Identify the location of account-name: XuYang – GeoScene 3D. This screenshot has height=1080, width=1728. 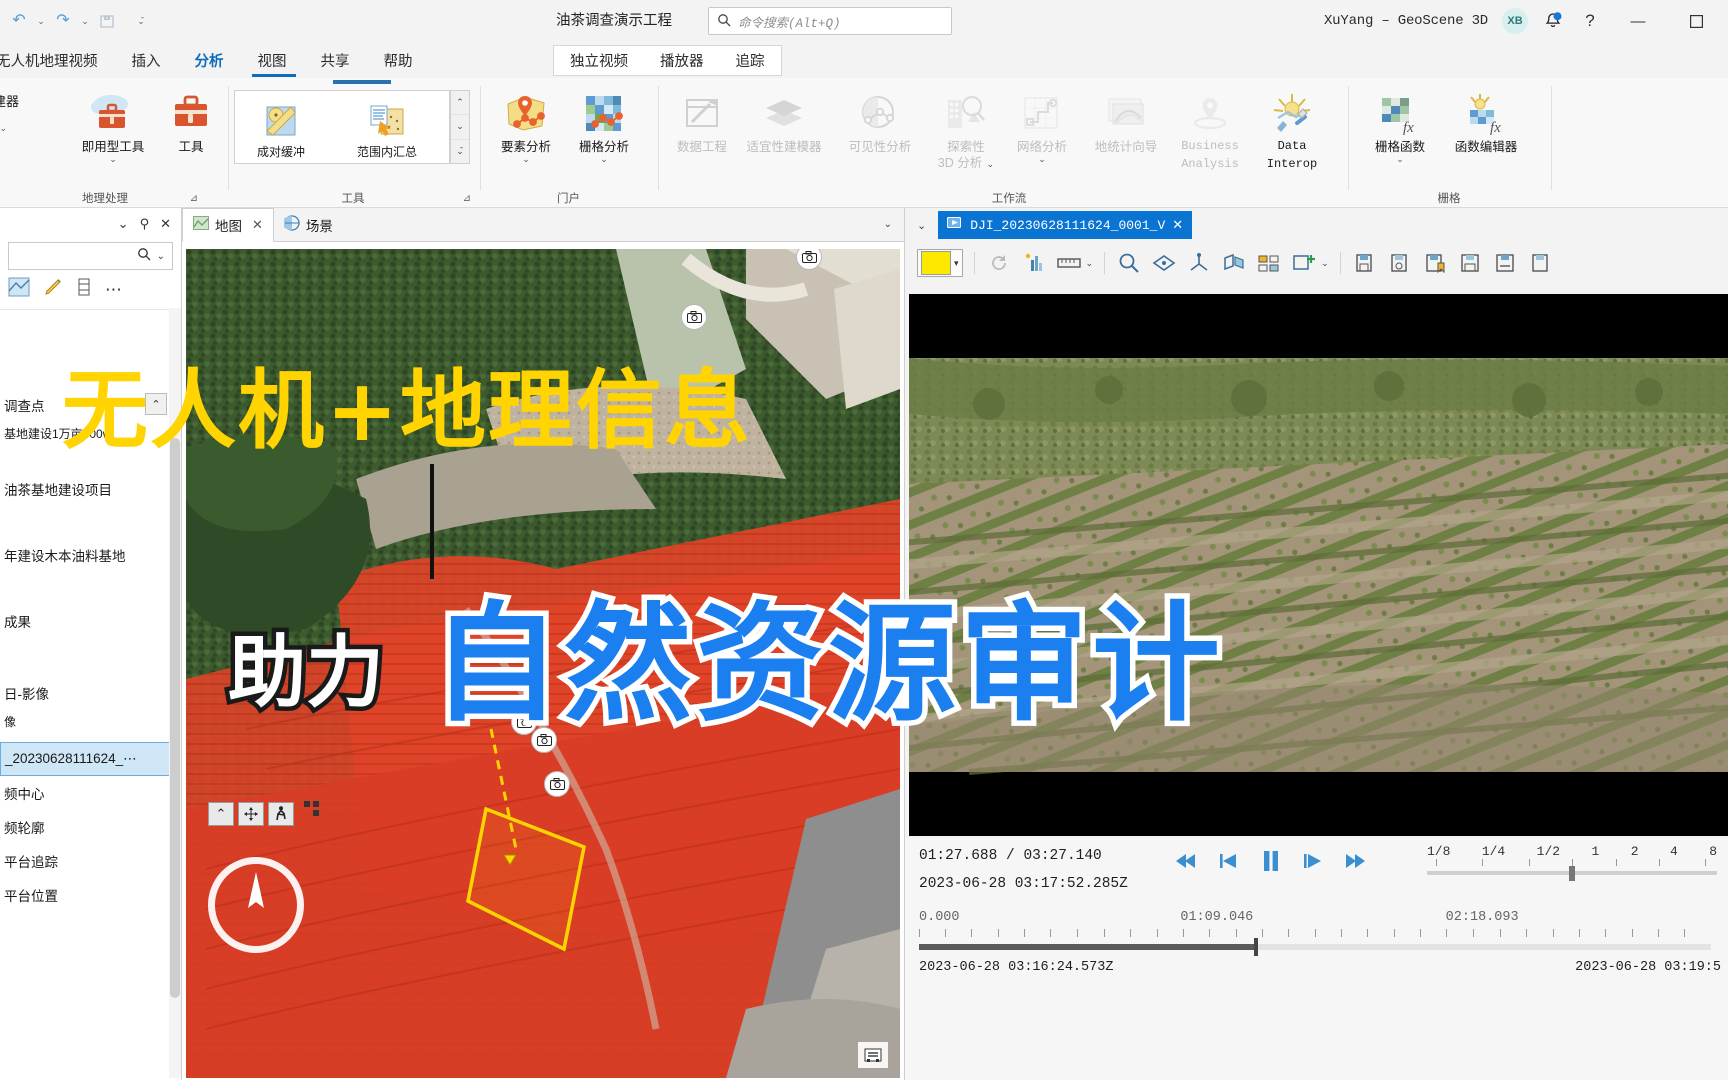
(1406, 21).